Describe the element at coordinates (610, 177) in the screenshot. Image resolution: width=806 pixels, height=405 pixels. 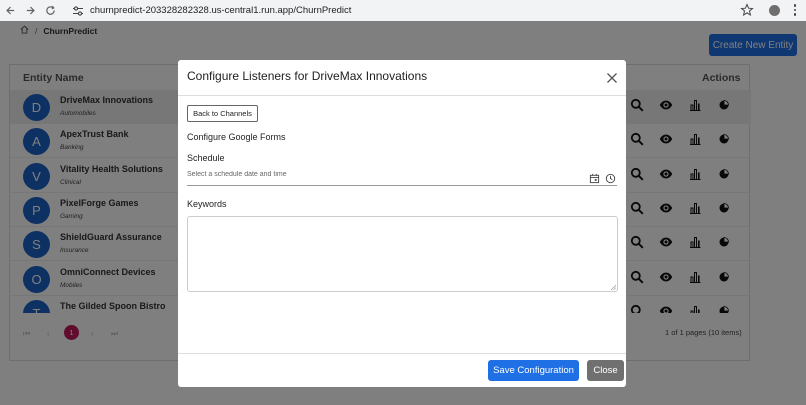
I see `clock-icon` at that location.